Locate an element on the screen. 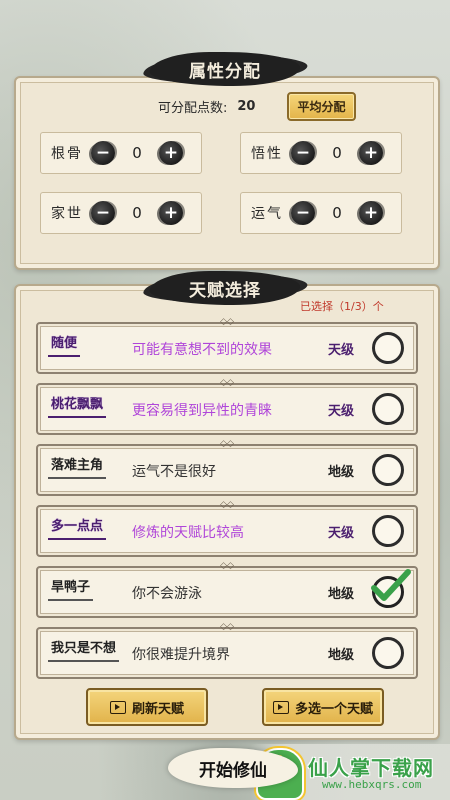  attribute-gengu: 根骨 − 0 + is located at coordinates (121, 153).